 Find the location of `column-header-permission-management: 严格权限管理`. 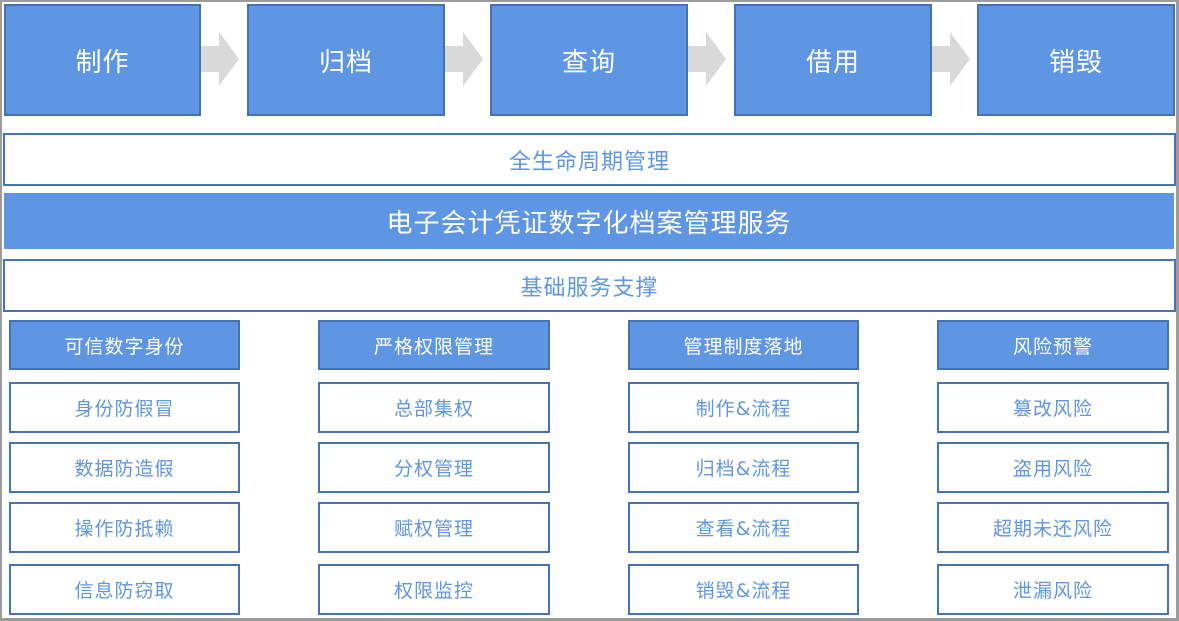

column-header-permission-management: 严格权限管理 is located at coordinates (434, 345).